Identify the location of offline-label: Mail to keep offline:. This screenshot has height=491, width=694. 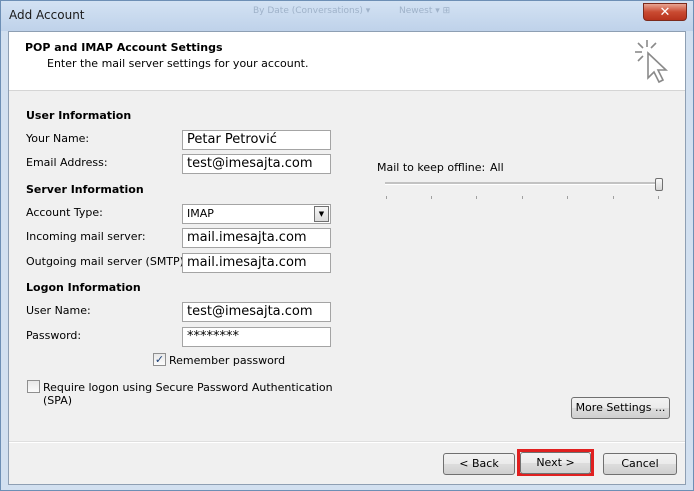
(431, 167).